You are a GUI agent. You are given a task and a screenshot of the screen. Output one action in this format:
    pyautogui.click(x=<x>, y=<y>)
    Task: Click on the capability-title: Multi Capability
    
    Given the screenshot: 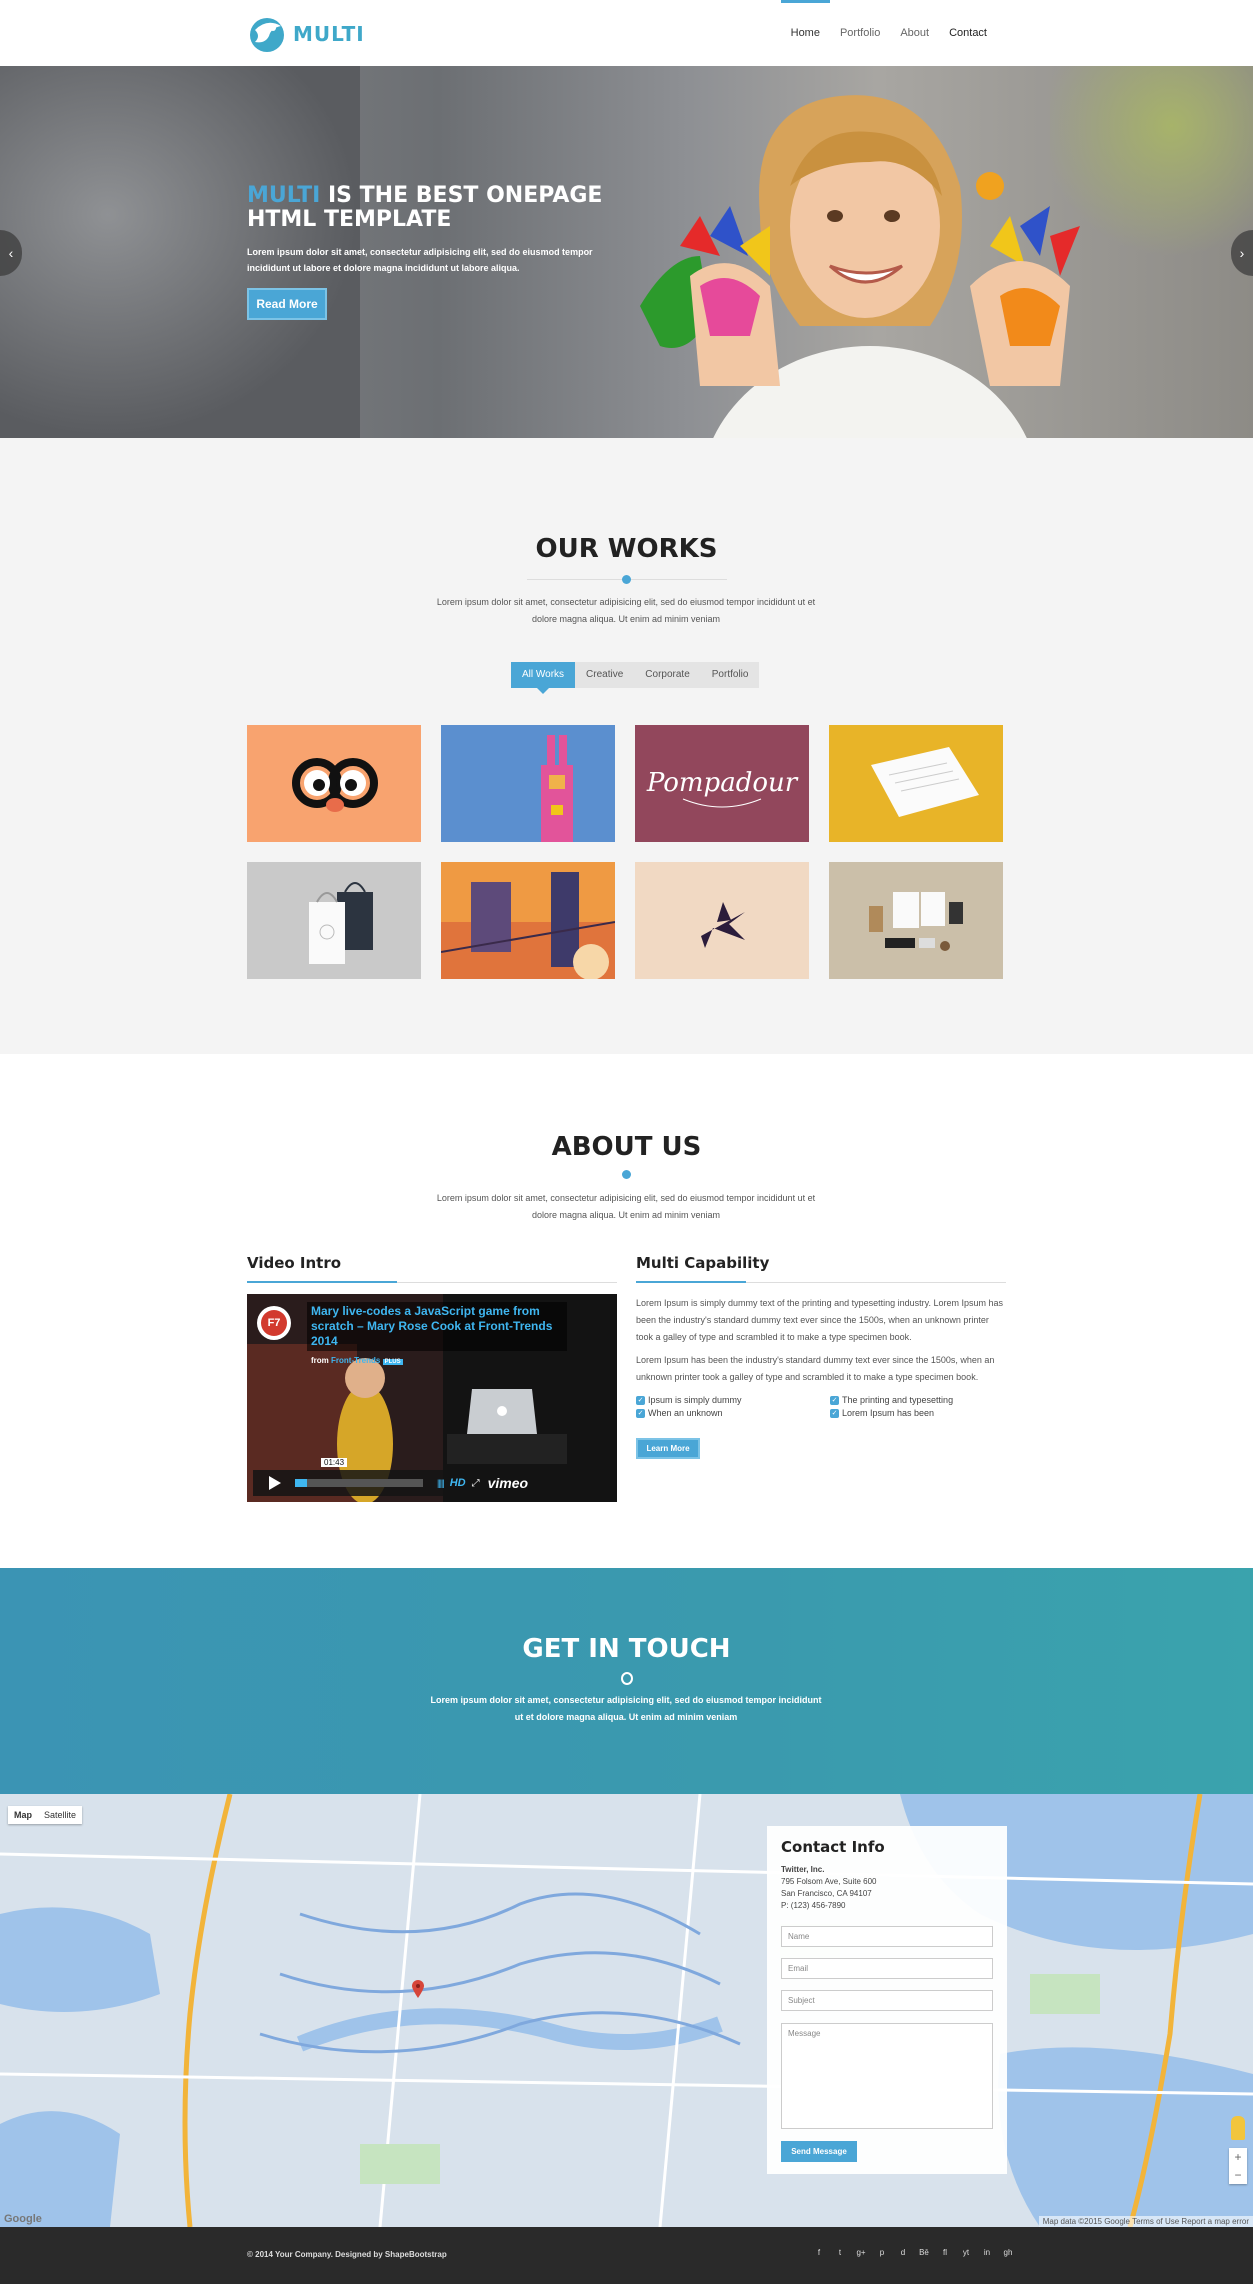 What is the action you would take?
    pyautogui.click(x=703, y=1263)
    